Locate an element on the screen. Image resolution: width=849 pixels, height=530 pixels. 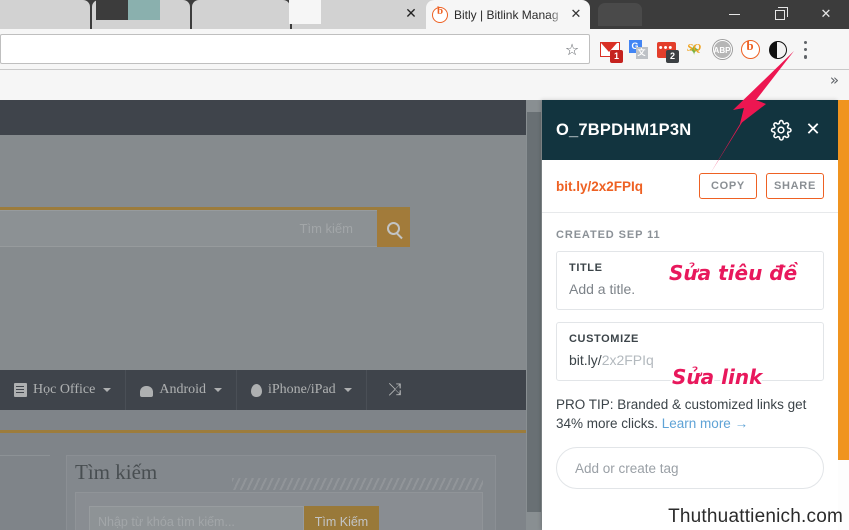
chat-extension-icon: ••• 2 is located at coordinates (666, 49).